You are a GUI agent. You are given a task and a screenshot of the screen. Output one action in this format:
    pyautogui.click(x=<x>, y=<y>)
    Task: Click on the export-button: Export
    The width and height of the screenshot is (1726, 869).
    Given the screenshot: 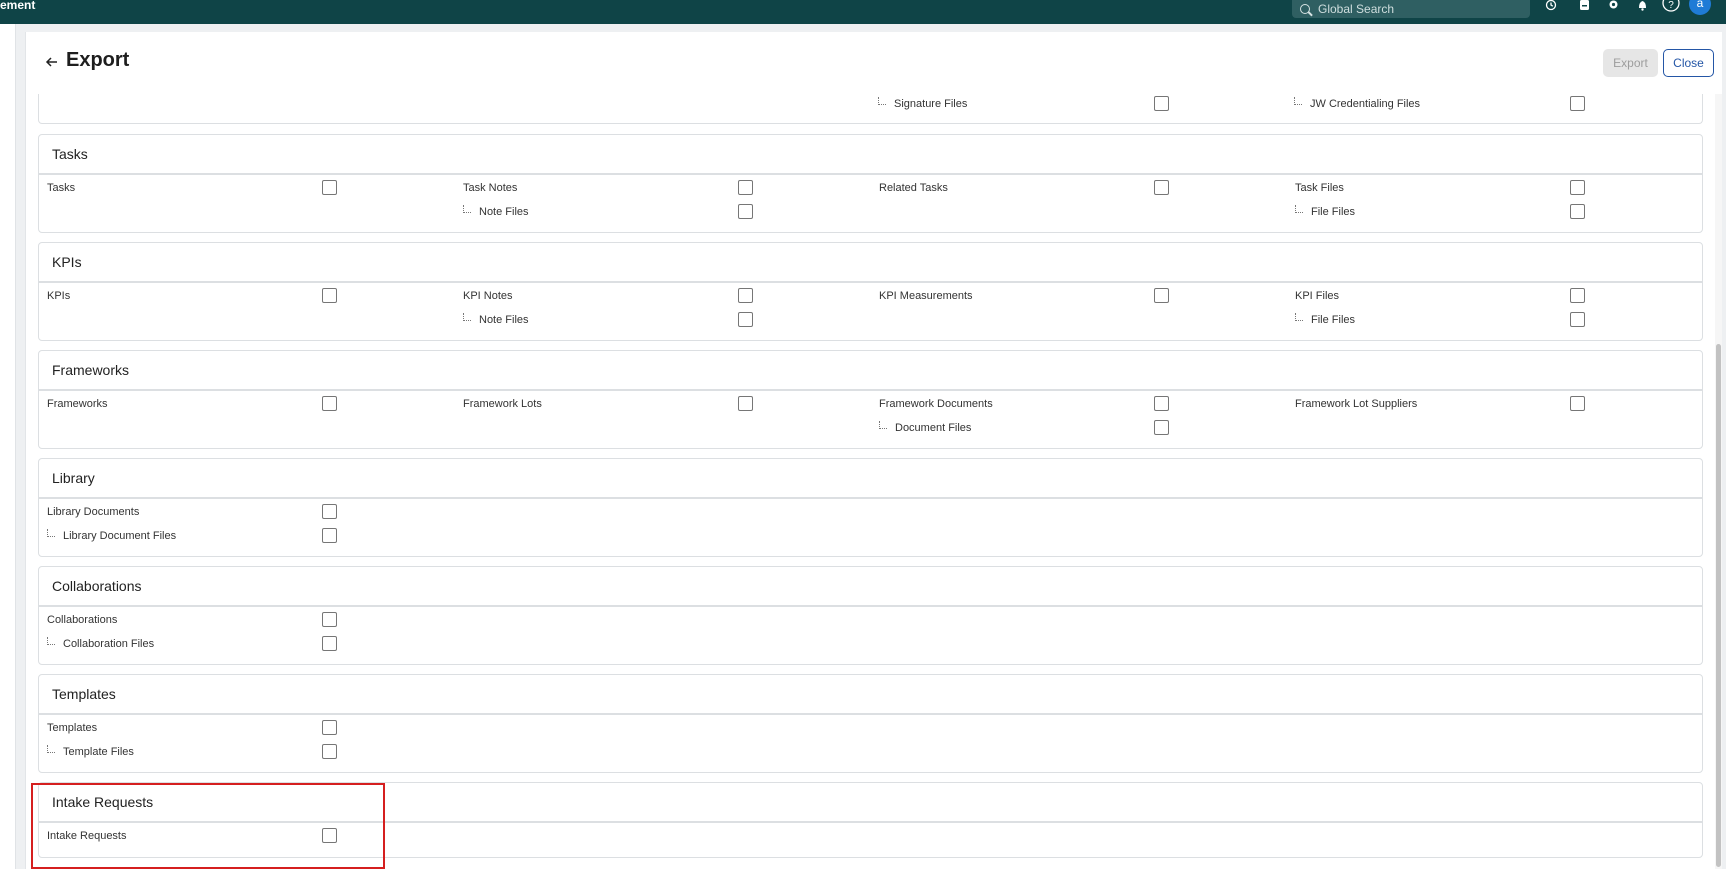 What is the action you would take?
    pyautogui.click(x=1630, y=63)
    